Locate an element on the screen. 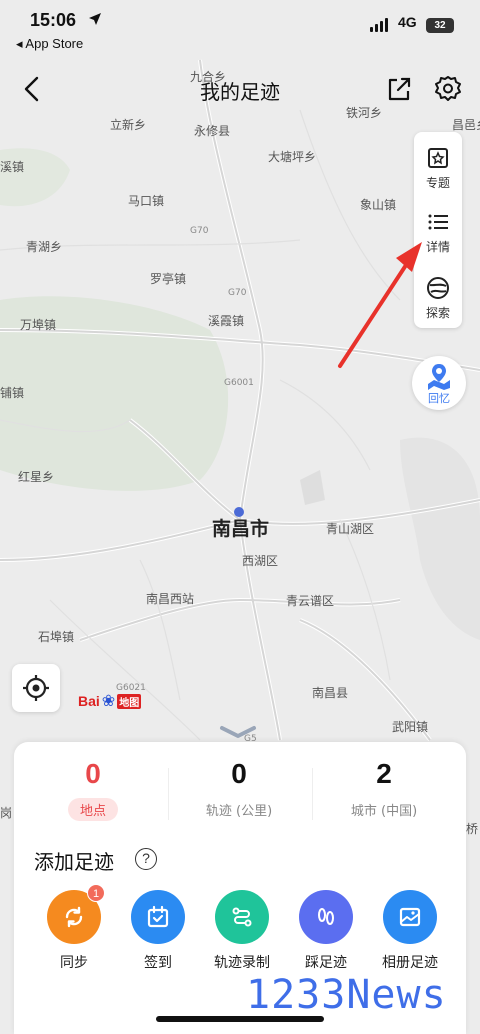  album-icon is located at coordinates (410, 917).